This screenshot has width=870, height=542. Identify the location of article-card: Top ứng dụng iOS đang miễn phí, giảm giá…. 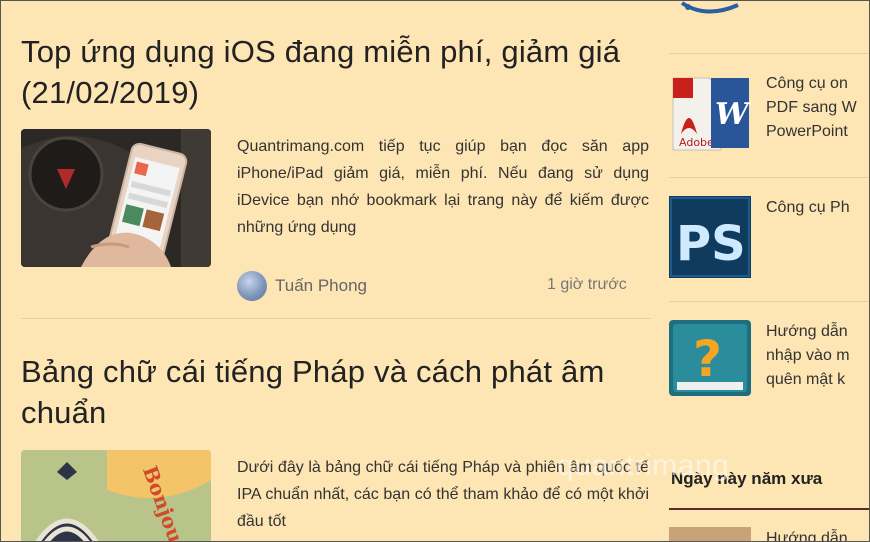
(336, 72).